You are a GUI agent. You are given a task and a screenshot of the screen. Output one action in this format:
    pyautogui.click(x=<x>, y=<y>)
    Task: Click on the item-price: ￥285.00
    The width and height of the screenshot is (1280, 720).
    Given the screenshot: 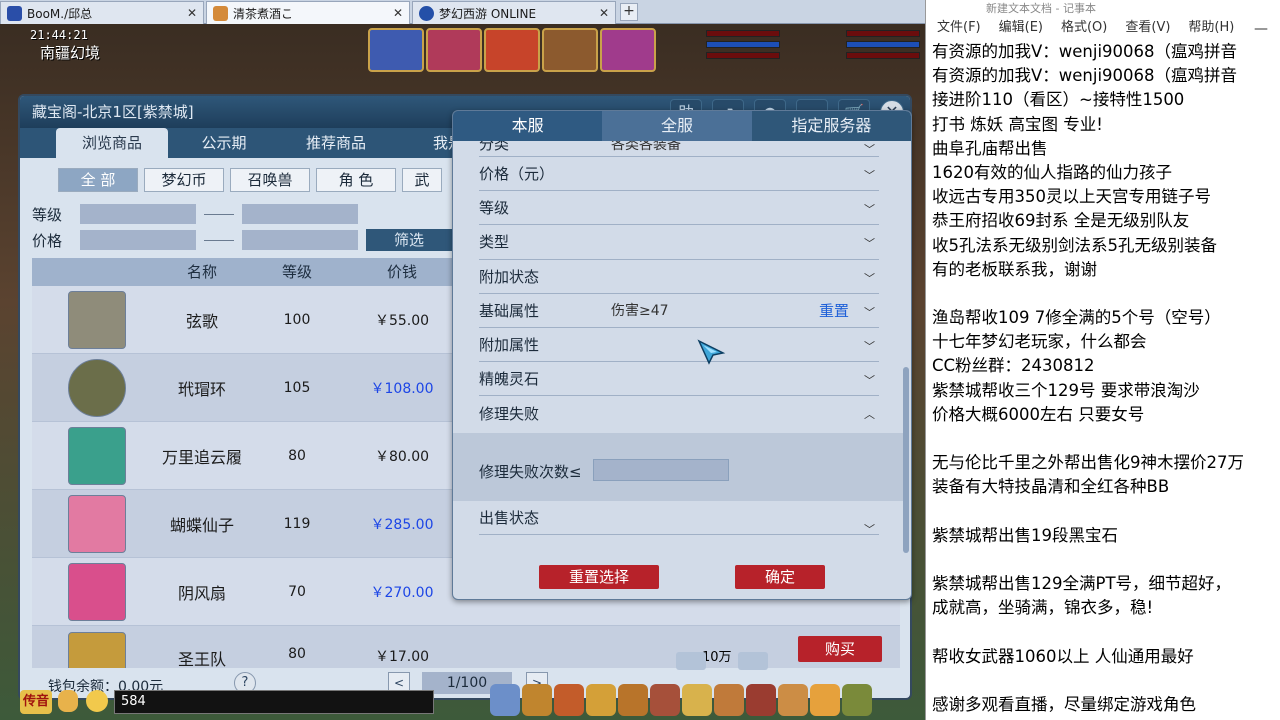 What is the action you would take?
    pyautogui.click(x=402, y=524)
    